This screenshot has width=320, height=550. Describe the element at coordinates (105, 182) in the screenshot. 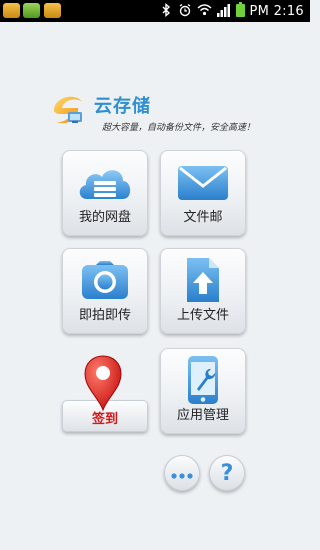

I see `cloud-drive-icon` at that location.